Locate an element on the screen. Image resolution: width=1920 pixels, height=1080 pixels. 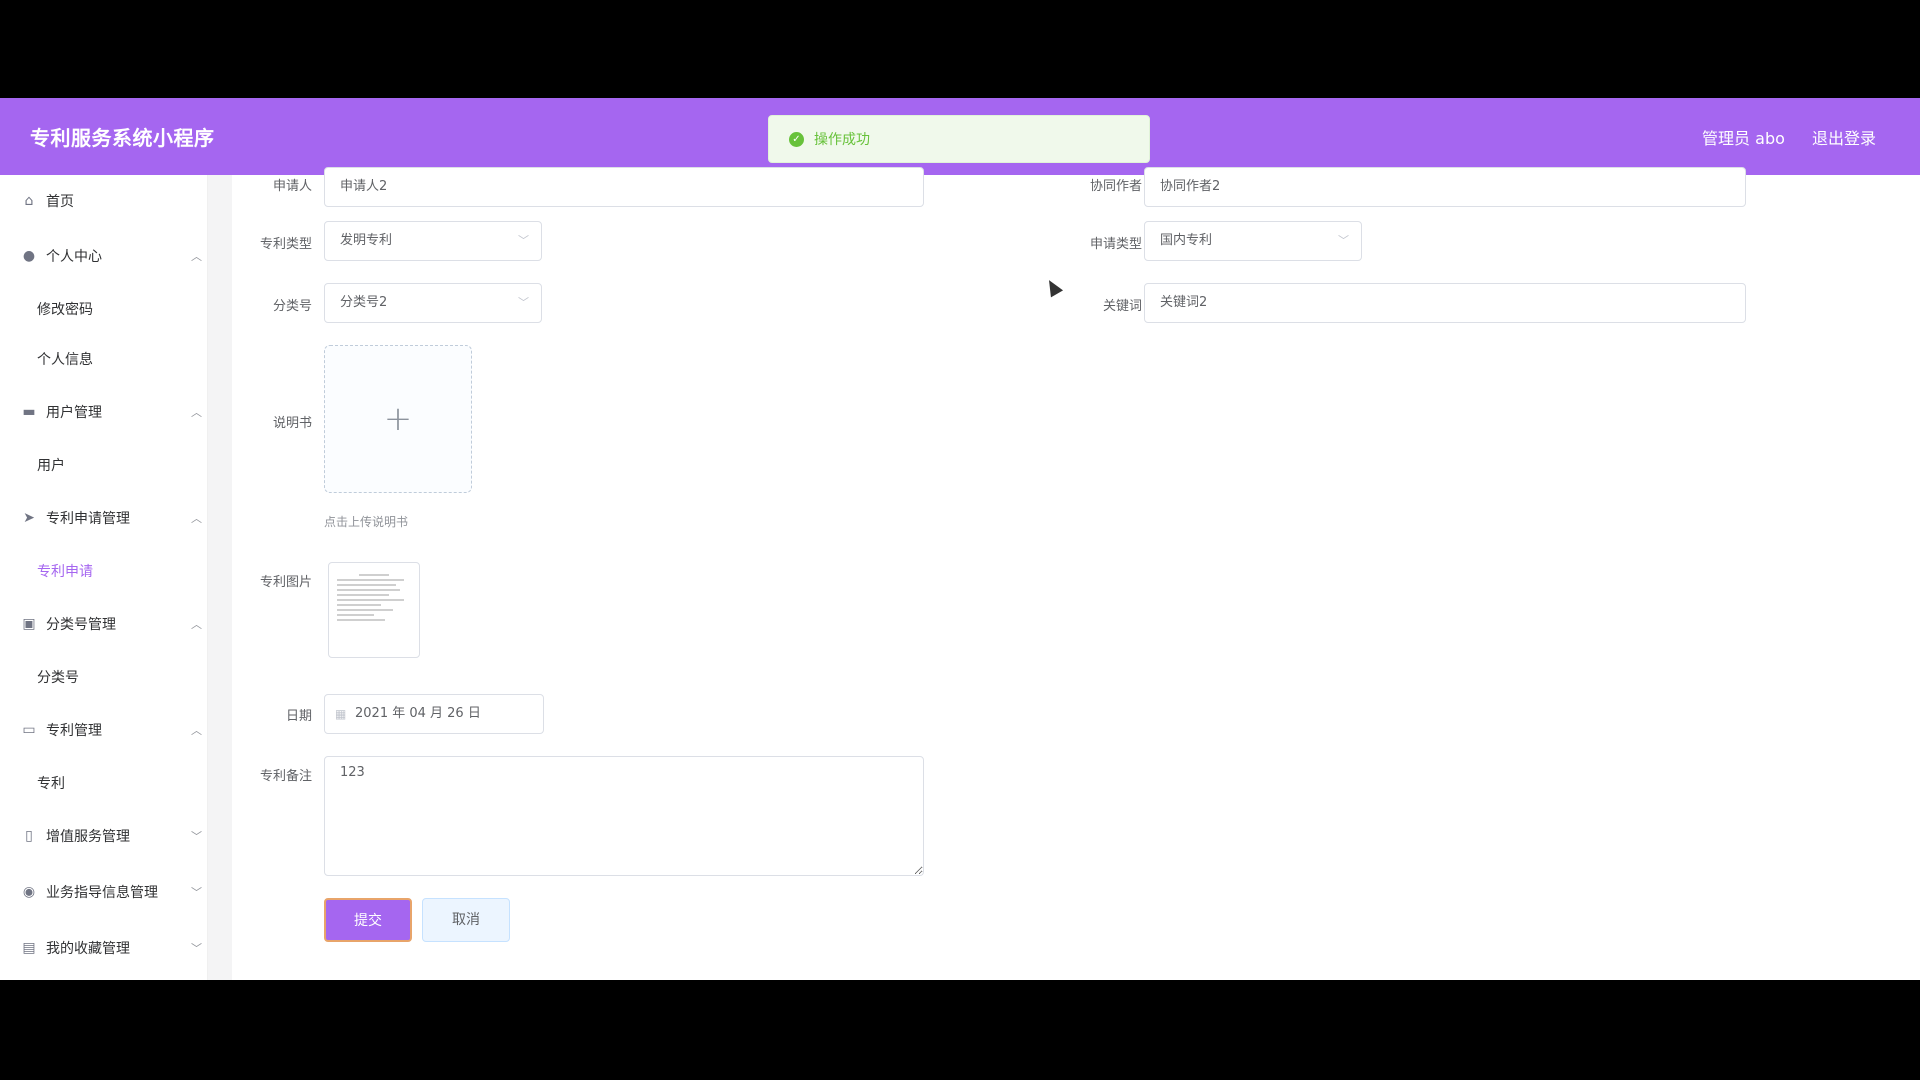
sidebar-group-users: ▬ 用户管理 ︿ is located at coordinates (104, 412).